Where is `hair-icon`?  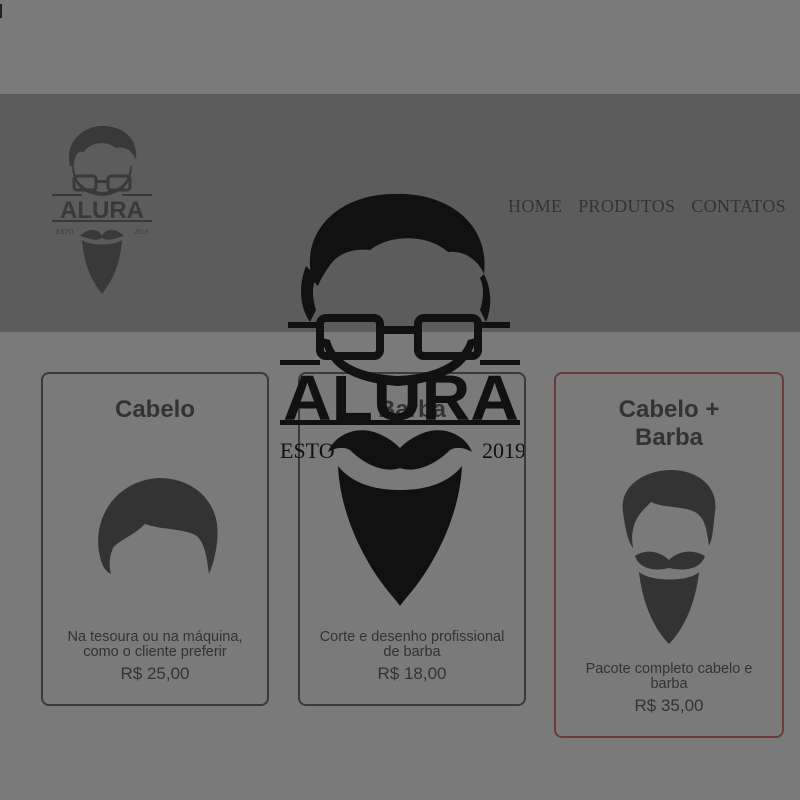
hair-icon is located at coordinates (158, 526).